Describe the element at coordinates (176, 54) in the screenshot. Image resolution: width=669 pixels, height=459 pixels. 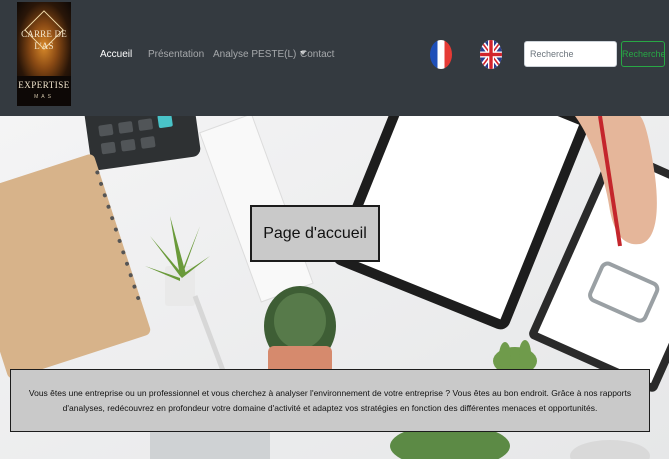
I see `nav-presentation: Présentation` at that location.